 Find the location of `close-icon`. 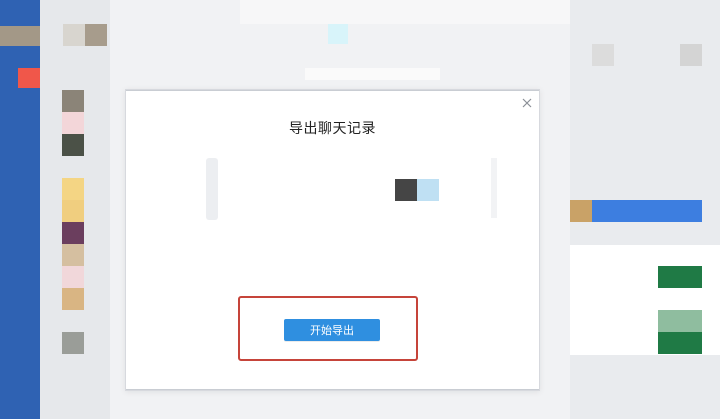

close-icon is located at coordinates (527, 103).